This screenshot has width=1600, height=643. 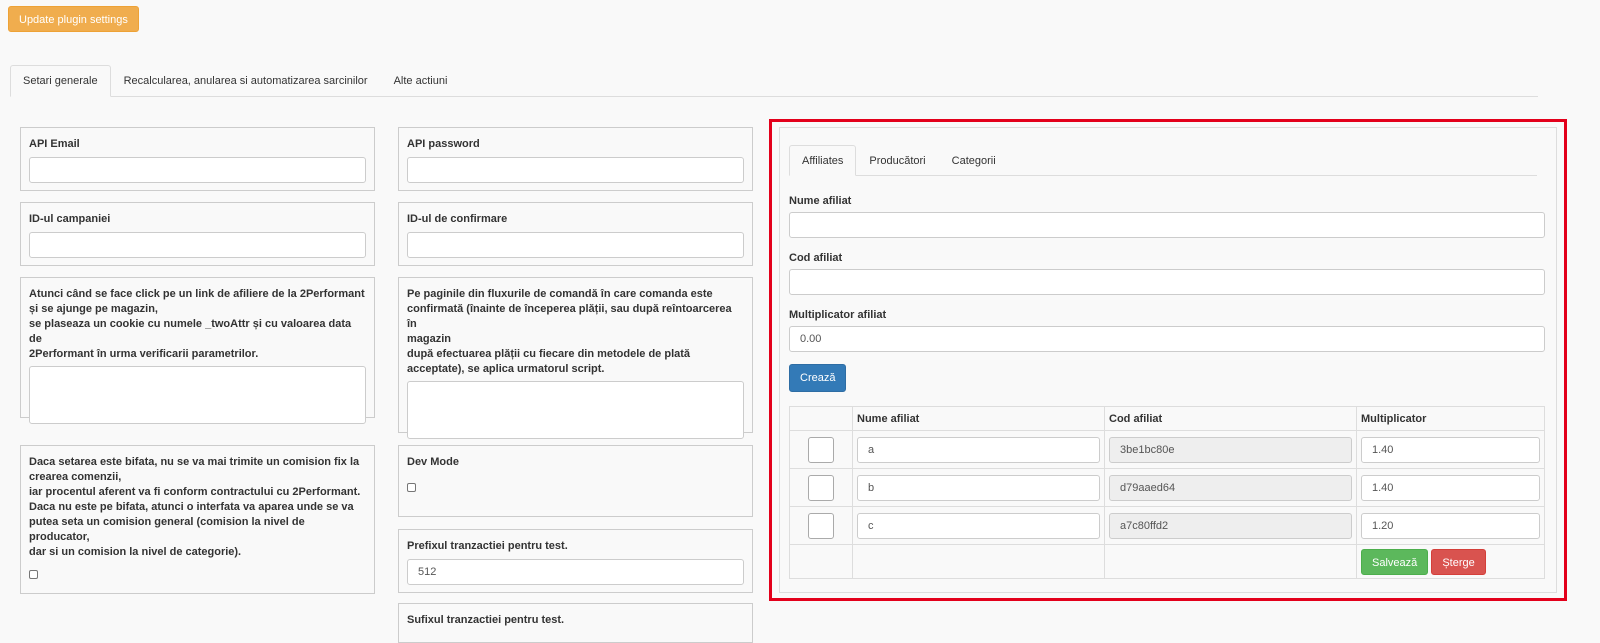 I want to click on cookie-script-textarea, so click(x=197, y=395).